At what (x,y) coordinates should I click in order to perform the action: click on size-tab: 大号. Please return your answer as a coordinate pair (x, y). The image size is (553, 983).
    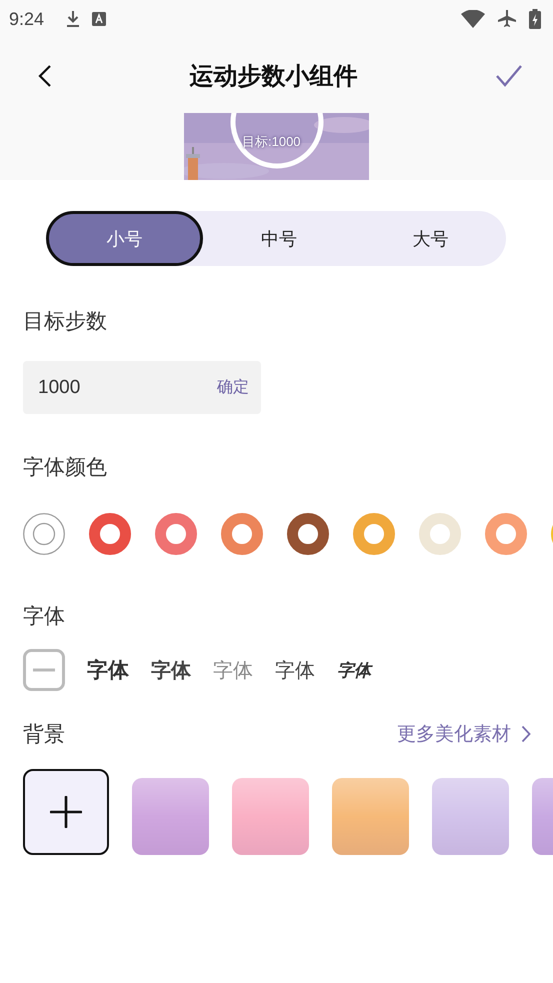
    Looking at the image, I should click on (430, 238).